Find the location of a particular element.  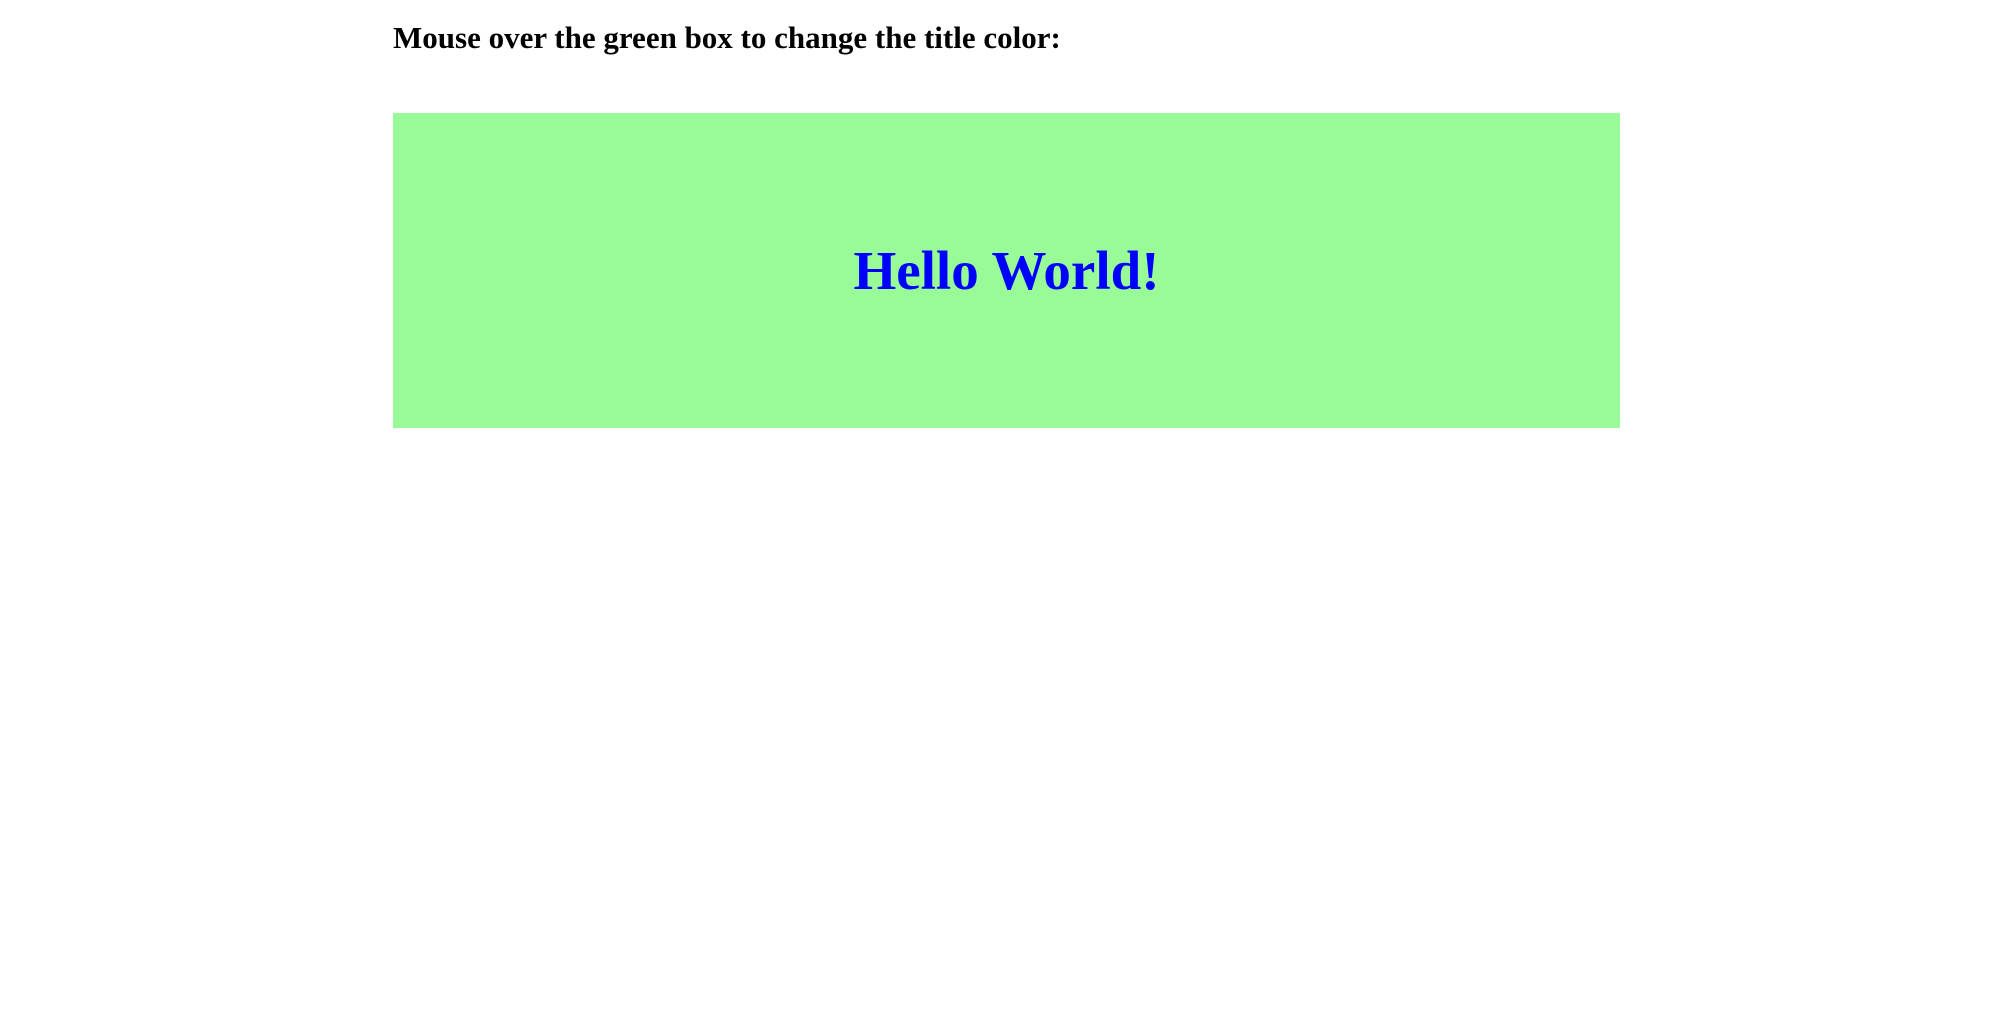

hello-world-title: Hello World! is located at coordinates (1006, 270).